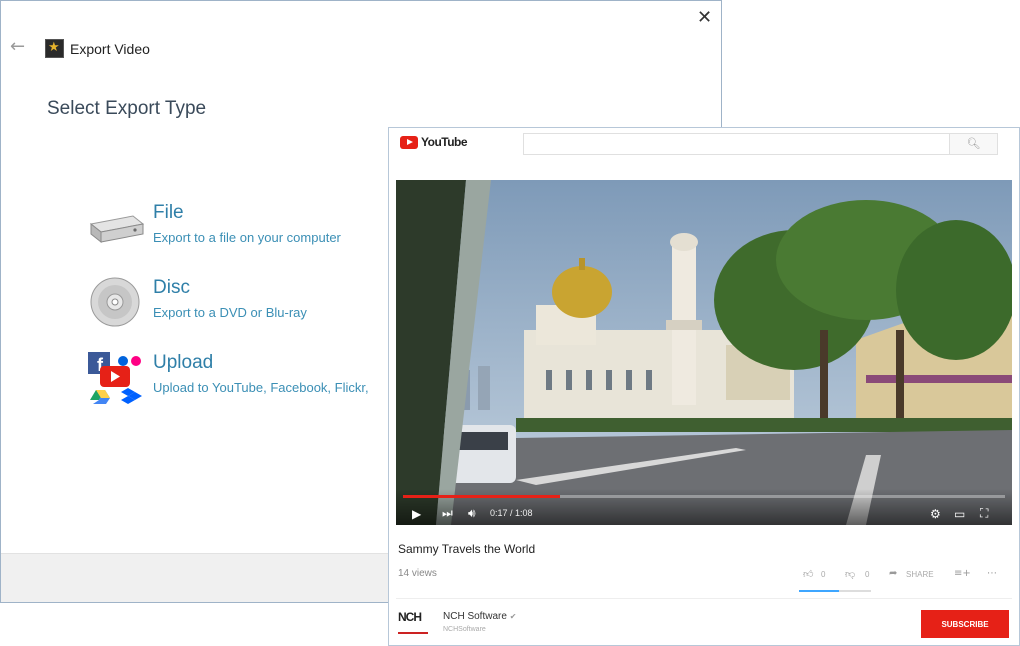 This screenshot has height=646, width=1020. Describe the element at coordinates (850, 574) in the screenshot. I see `thumbs-down-icon: 👎︎` at that location.